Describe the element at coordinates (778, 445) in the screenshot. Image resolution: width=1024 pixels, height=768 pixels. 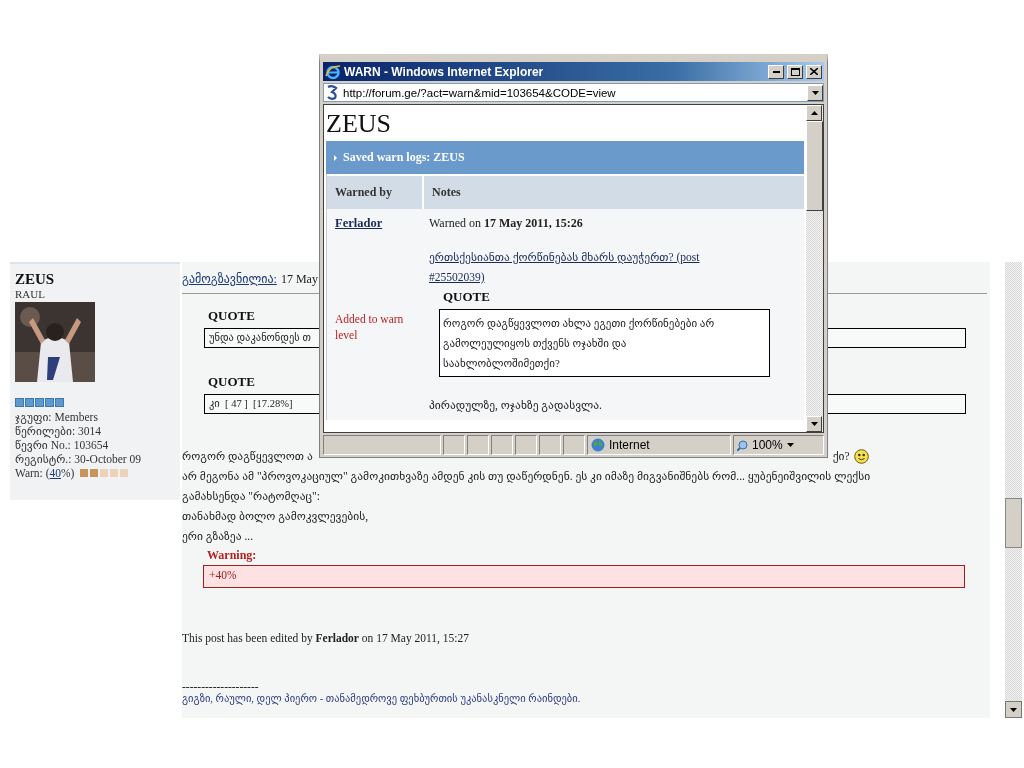
I see `zoom-control: 100%` at that location.